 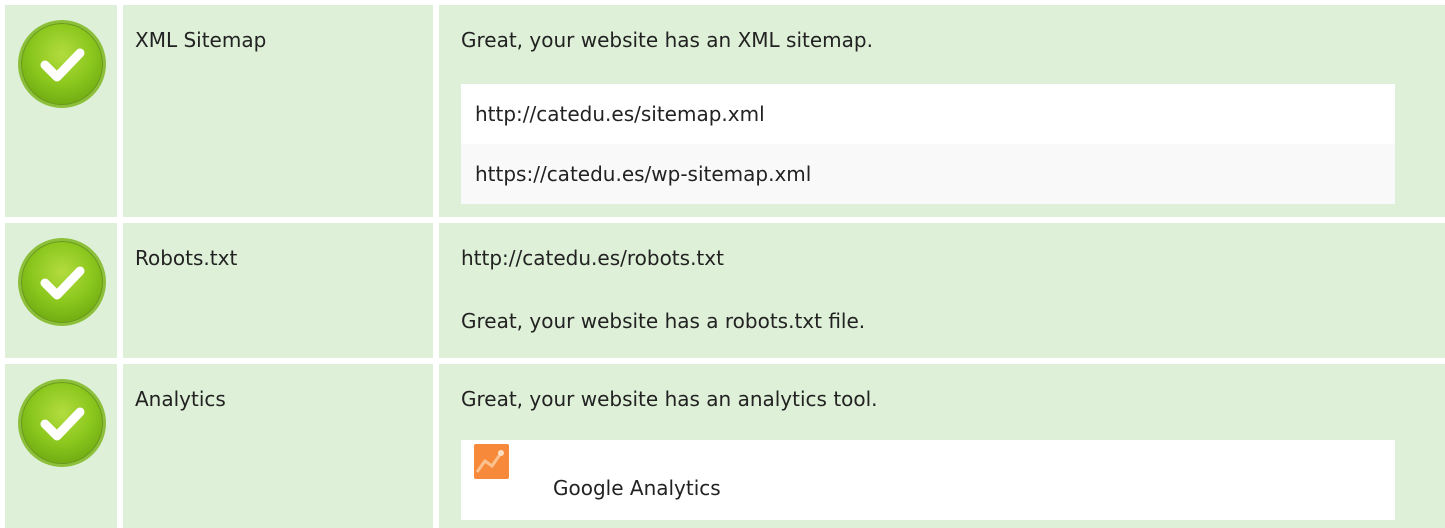 What do you see at coordinates (180, 399) in the screenshot?
I see `check-label: Analytics` at bounding box center [180, 399].